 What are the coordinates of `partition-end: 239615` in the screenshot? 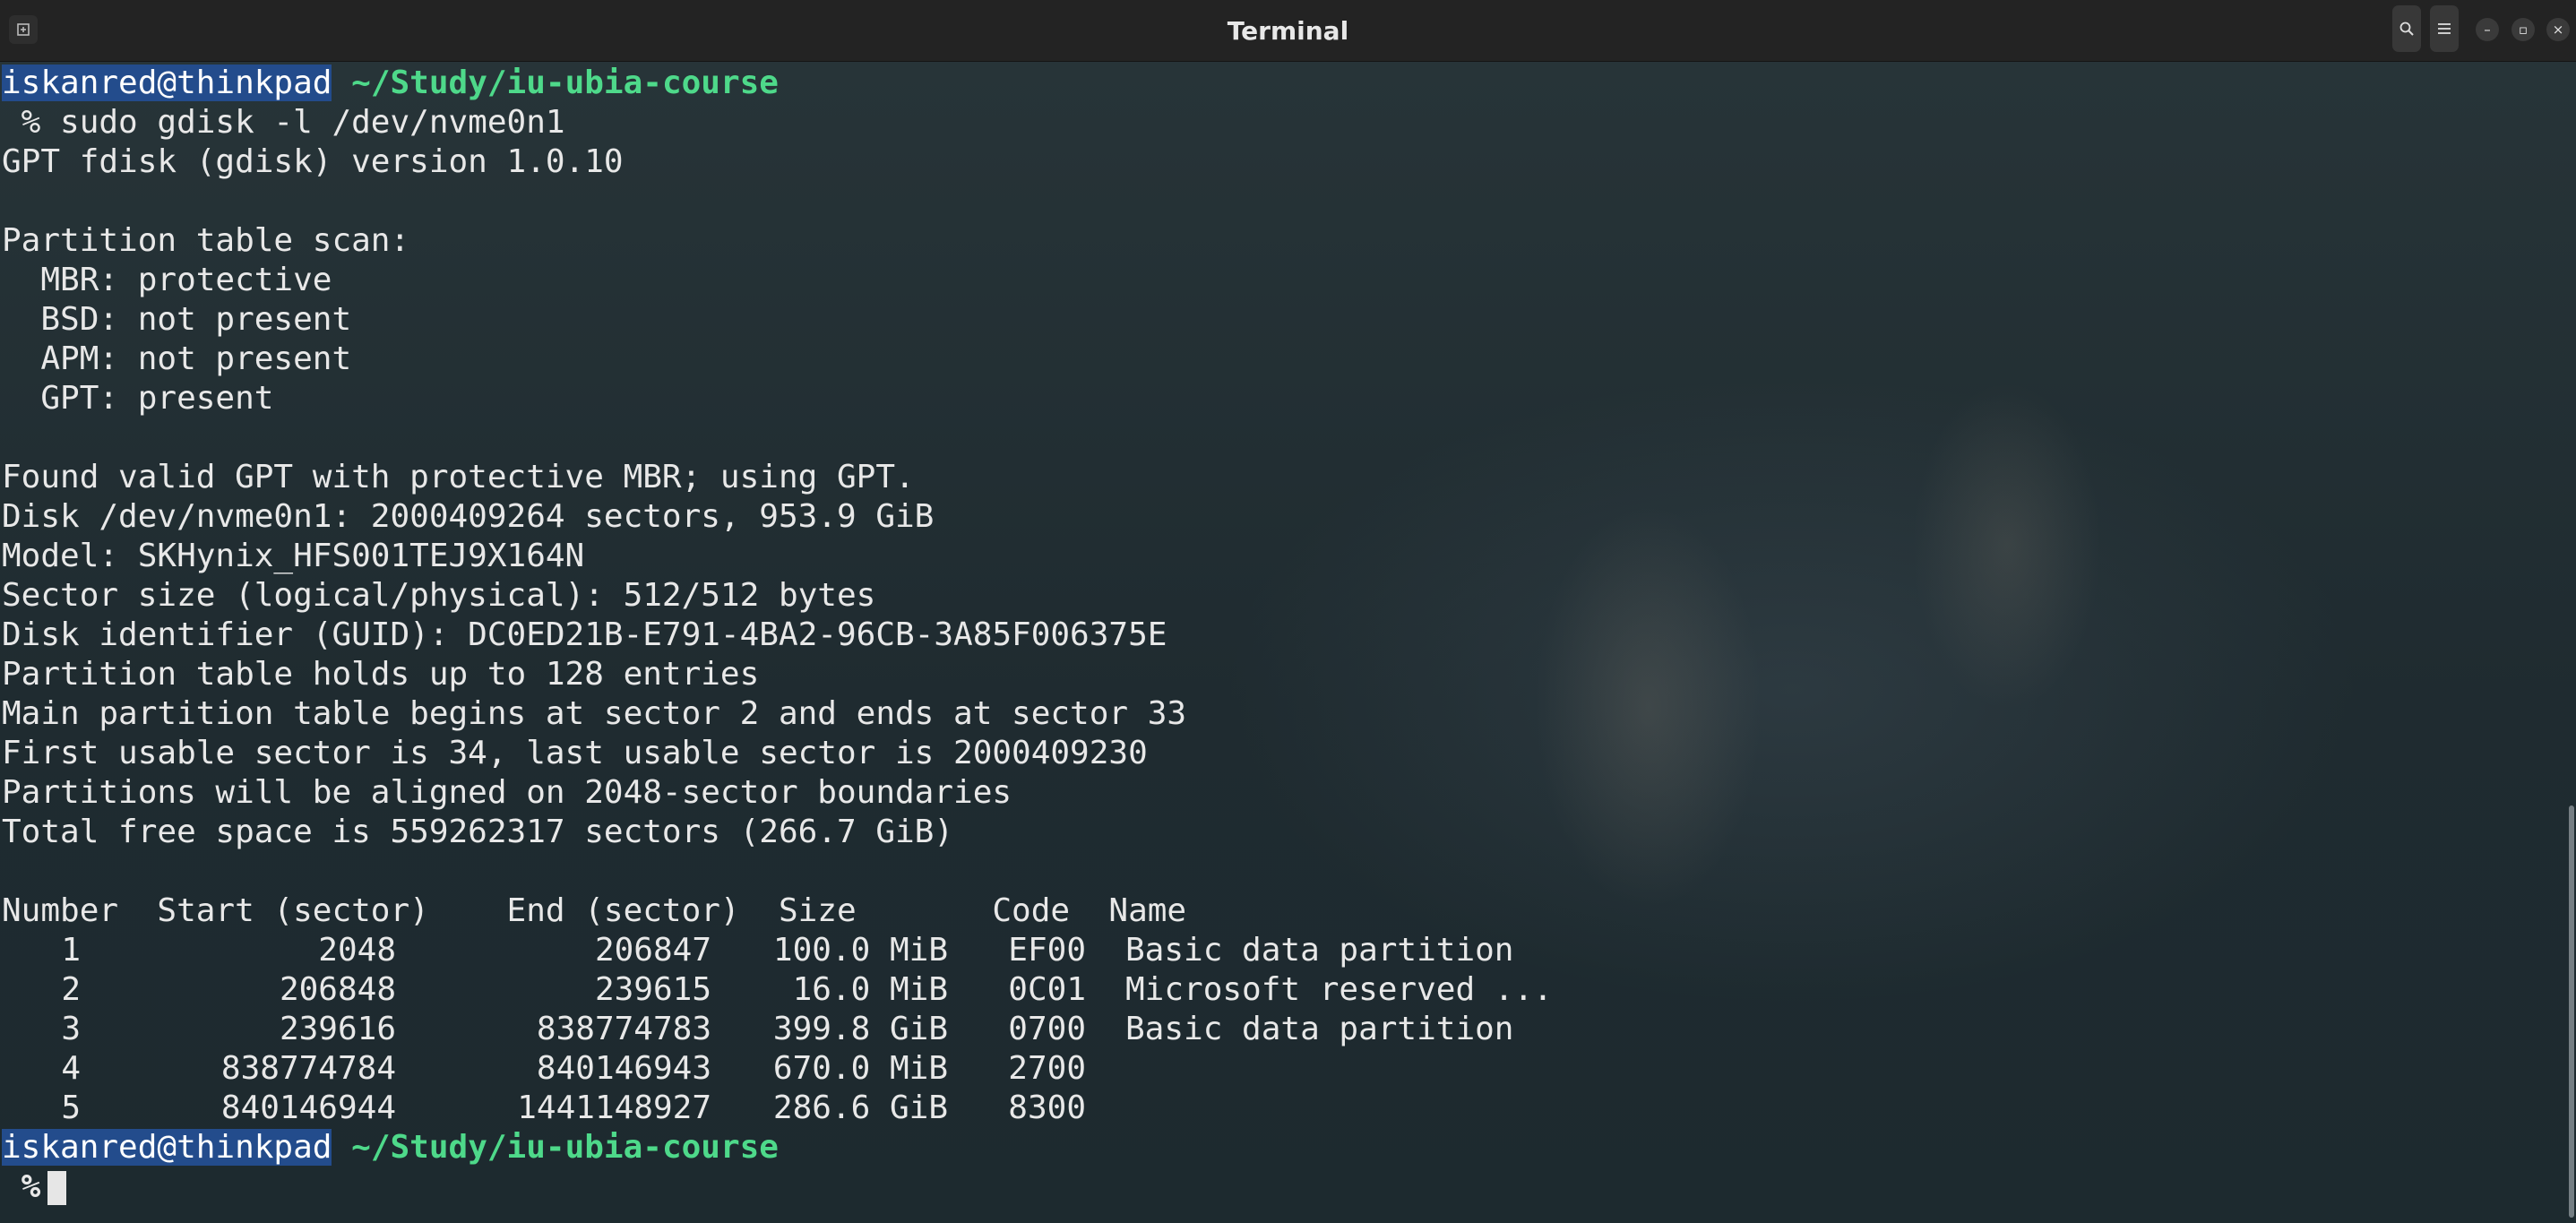 It's located at (652, 990).